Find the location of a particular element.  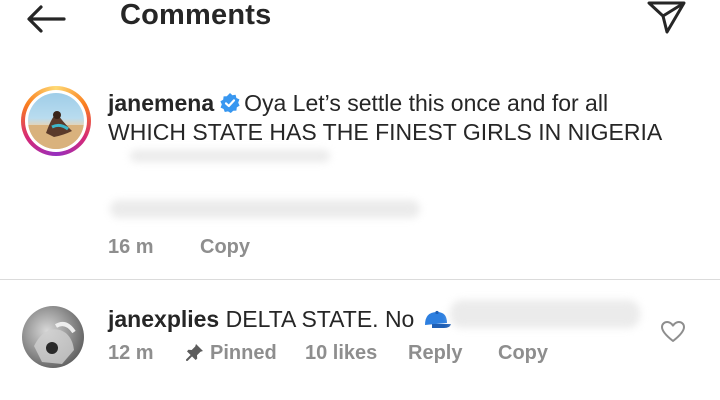

post-caption-text: Oya Let’s settle this once and for all is located at coordinates (426, 103).